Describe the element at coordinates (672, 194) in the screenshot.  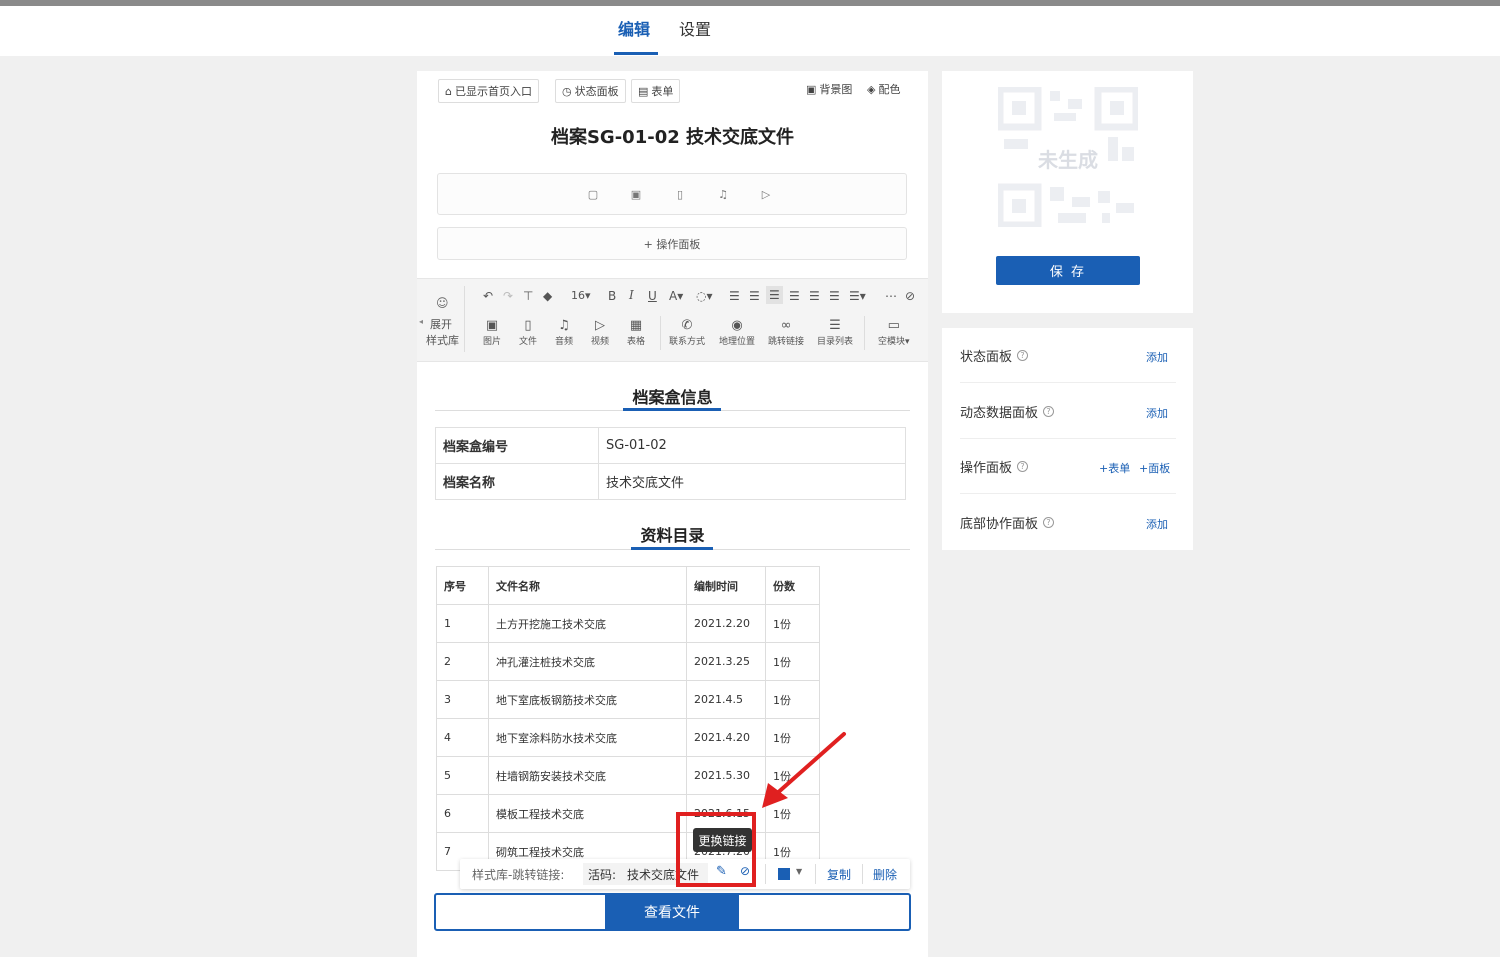
I see `media-insert-box` at that location.